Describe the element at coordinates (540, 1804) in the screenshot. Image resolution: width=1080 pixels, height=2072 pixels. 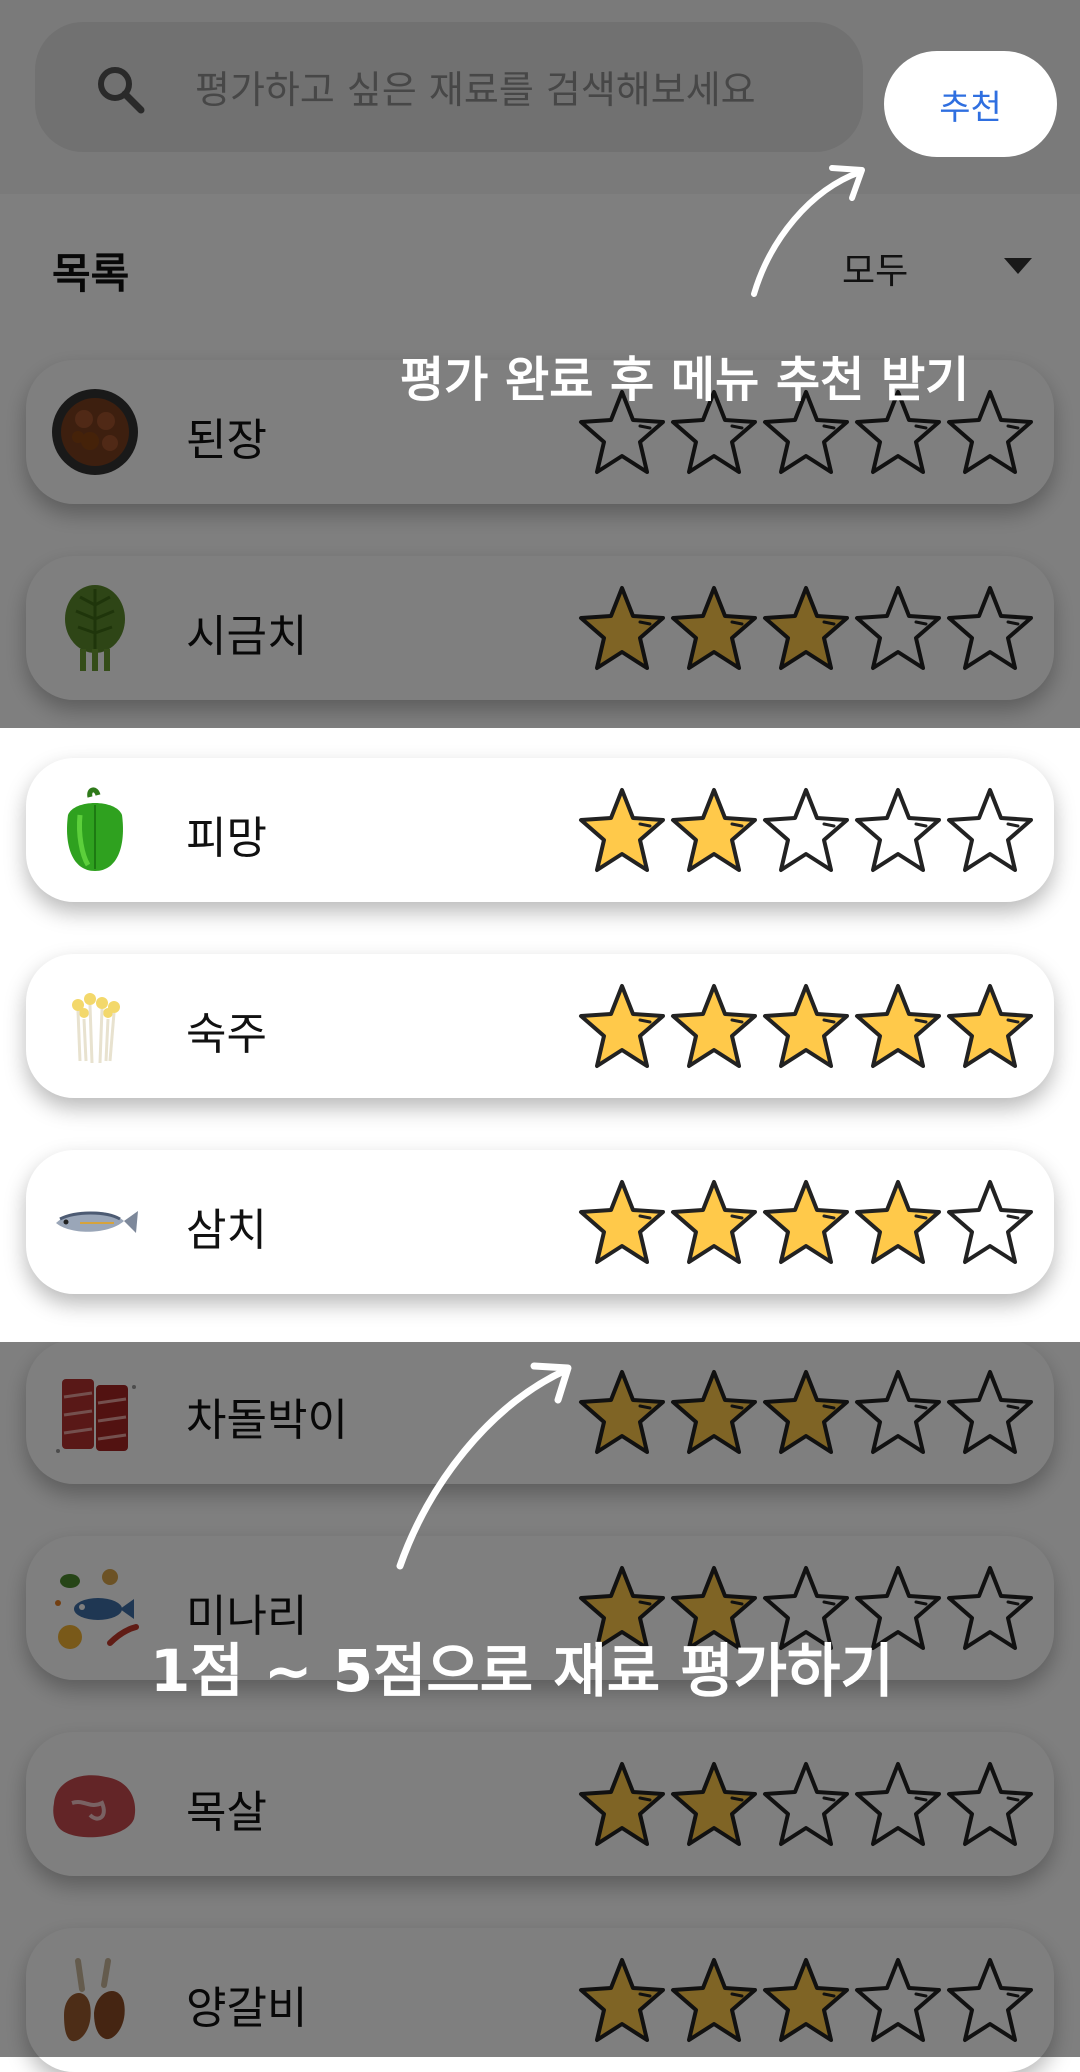
I see `ingredient-card-pork-neck: 목살` at that location.